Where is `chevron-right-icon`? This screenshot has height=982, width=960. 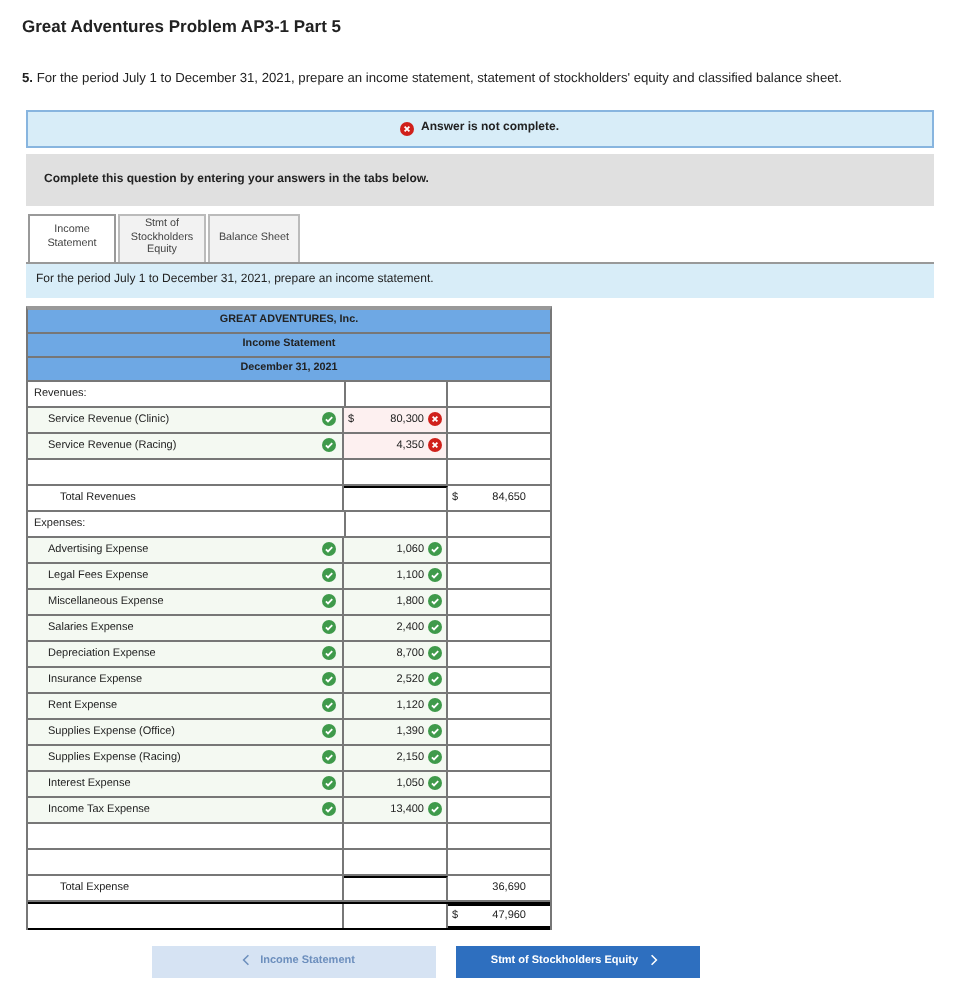 chevron-right-icon is located at coordinates (653, 960).